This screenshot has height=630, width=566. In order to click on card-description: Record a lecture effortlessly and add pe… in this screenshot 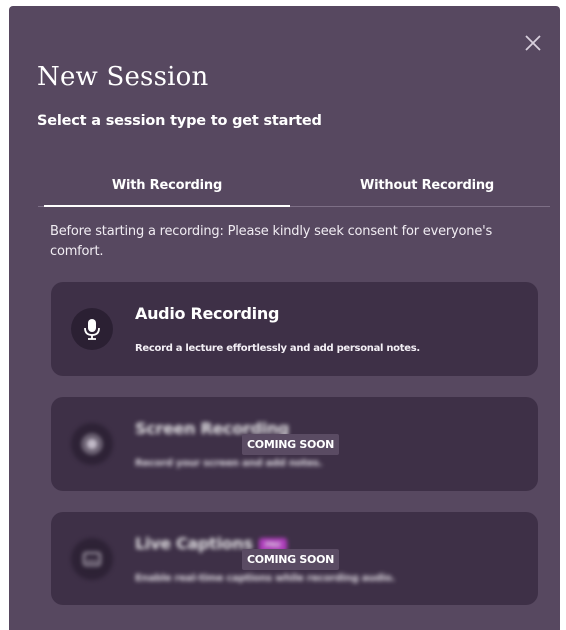, I will do `click(277, 348)`.